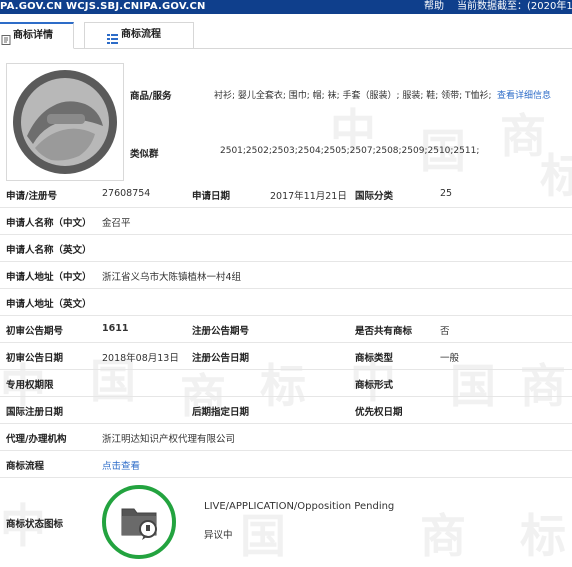  What do you see at coordinates (286, 329) in the screenshot?
I see `info-row: 初审公告期号 1611 注册公告期号 是否共有商标 否` at bounding box center [286, 329].